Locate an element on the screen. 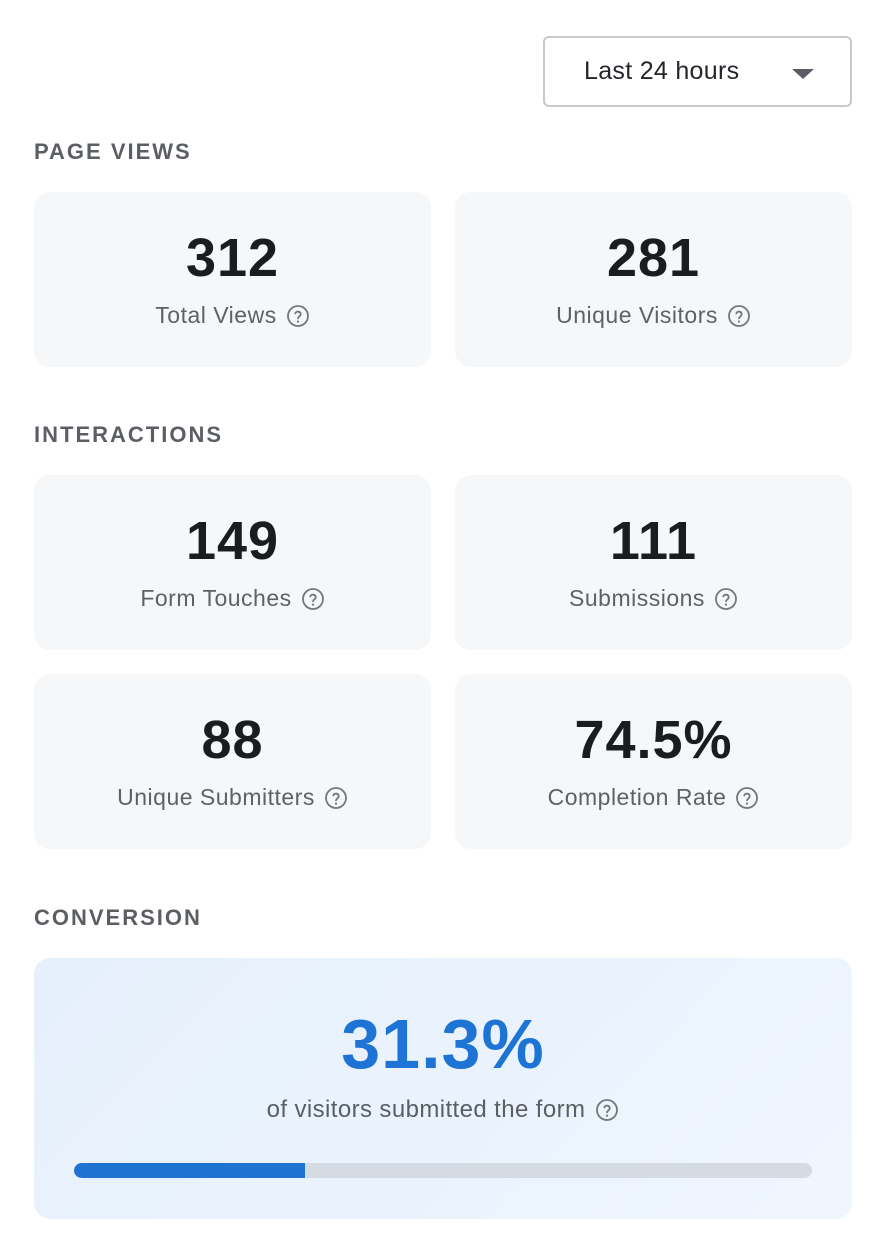  time-range-dropdown: Last 24 hours is located at coordinates (697, 71).